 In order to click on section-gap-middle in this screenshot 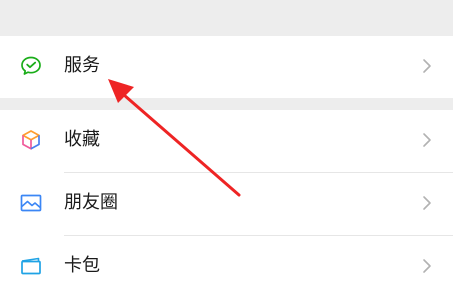, I will do `click(226, 104)`.